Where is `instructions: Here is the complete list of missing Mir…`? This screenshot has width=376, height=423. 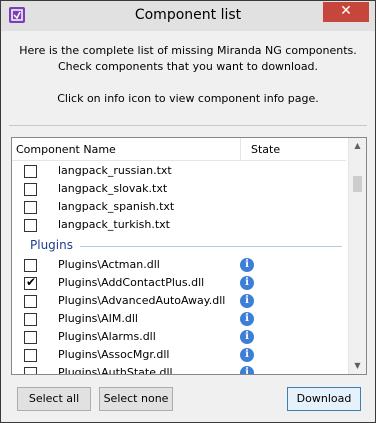 instructions: Here is the complete list of missing Mir… is located at coordinates (188, 75).